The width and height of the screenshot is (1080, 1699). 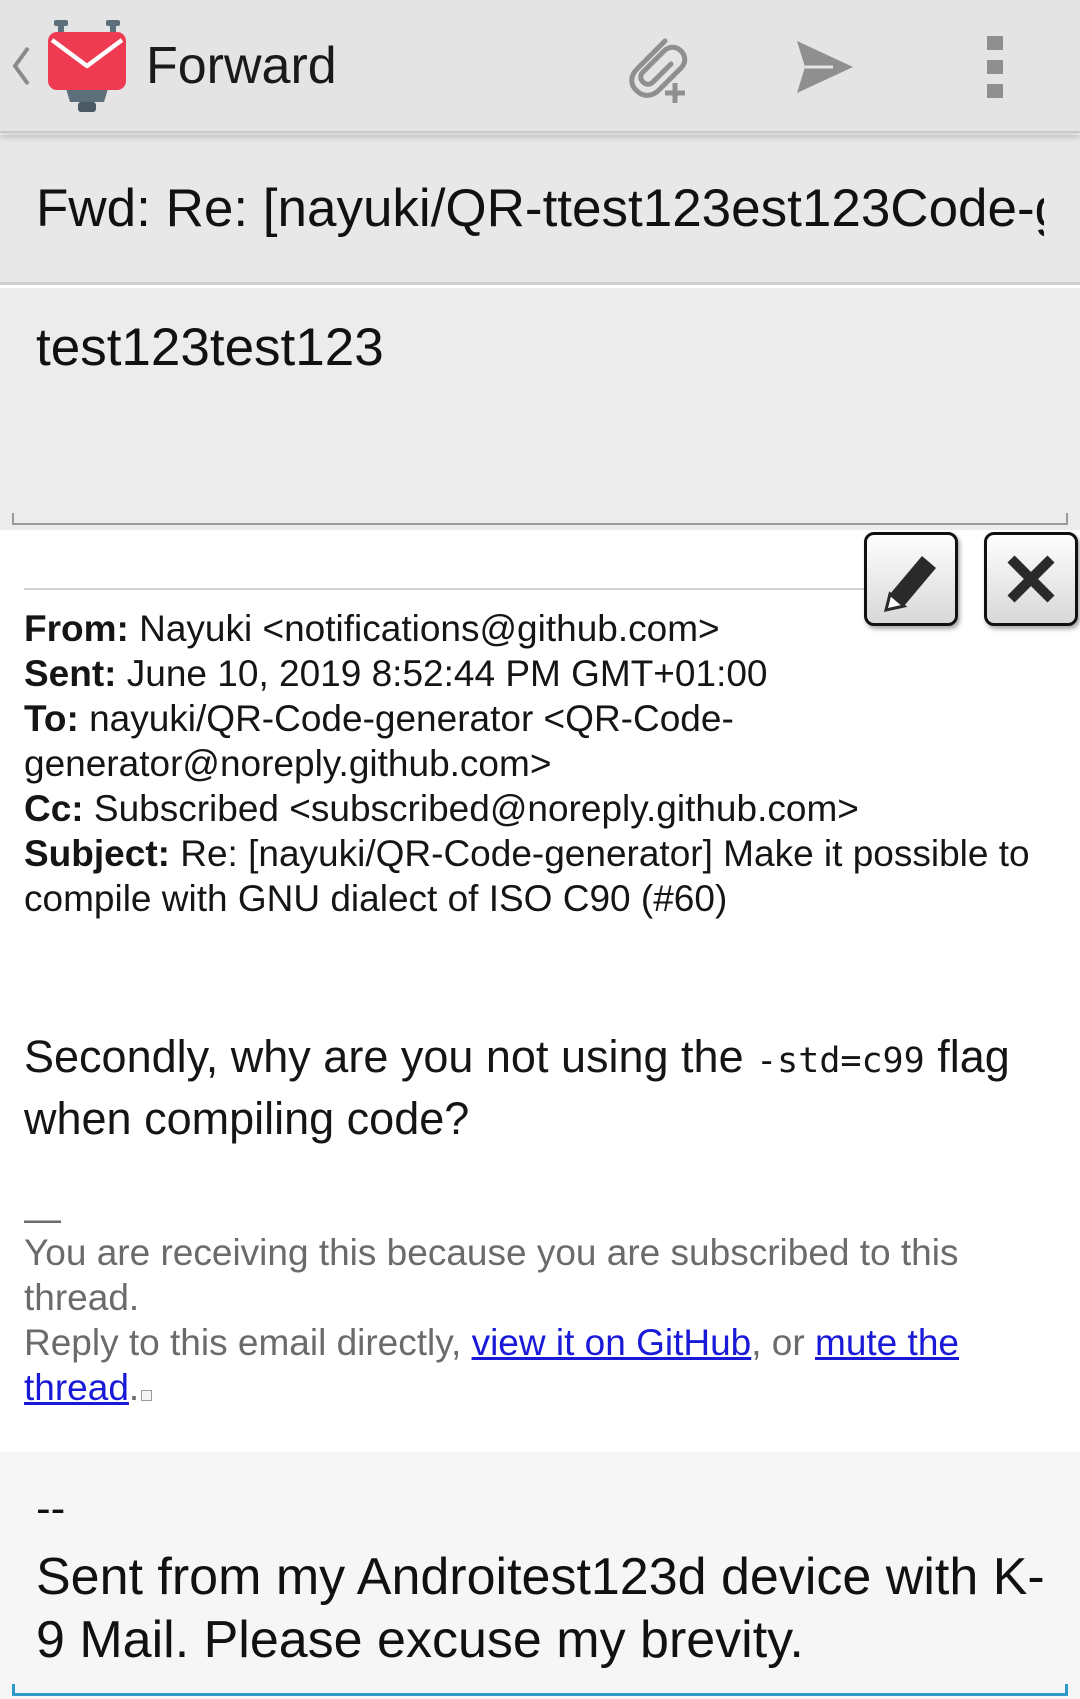 I want to click on message-body-text: test123test123, so click(x=210, y=347).